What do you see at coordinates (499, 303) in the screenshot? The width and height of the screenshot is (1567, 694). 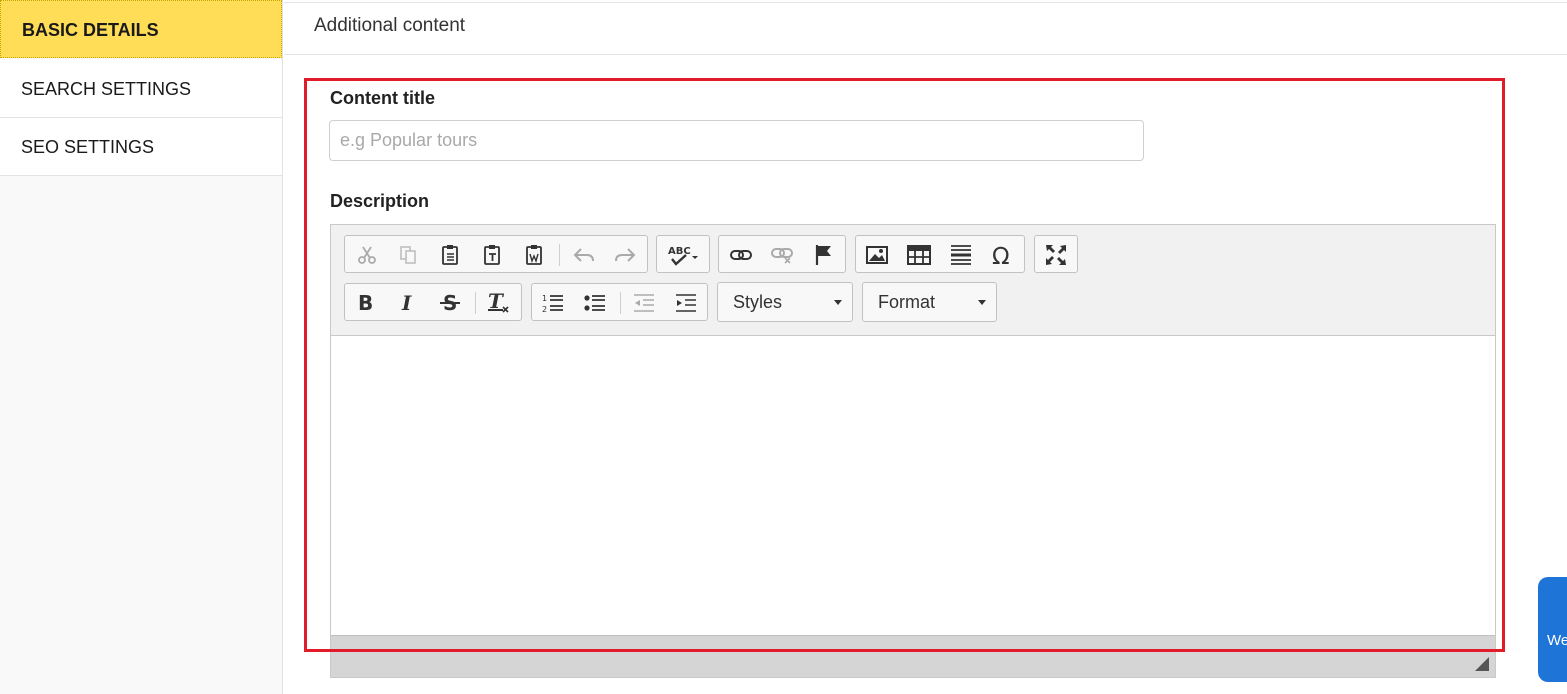 I see `remove-format-icon: T` at bounding box center [499, 303].